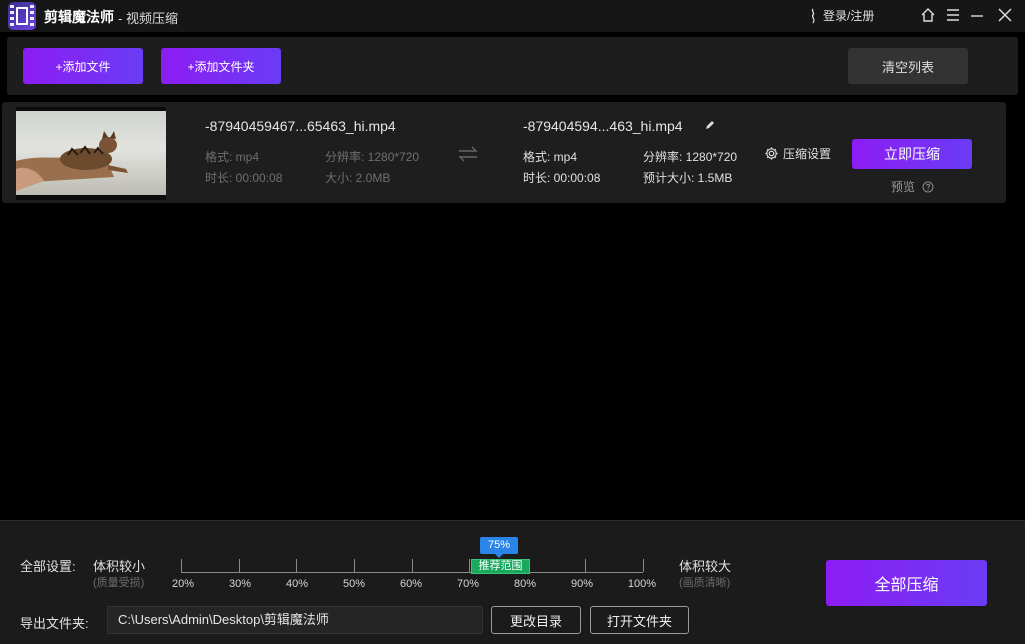  I want to click on larger-size-label: 体积较大, so click(705, 566).